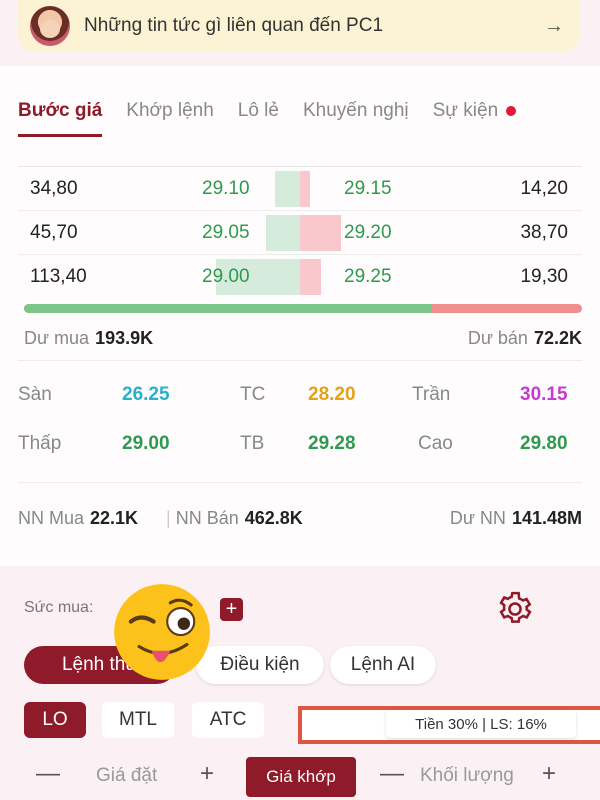 This screenshot has height=800, width=600. Describe the element at coordinates (273, 518) in the screenshot. I see `nn-ban-value: 462.8K` at that location.